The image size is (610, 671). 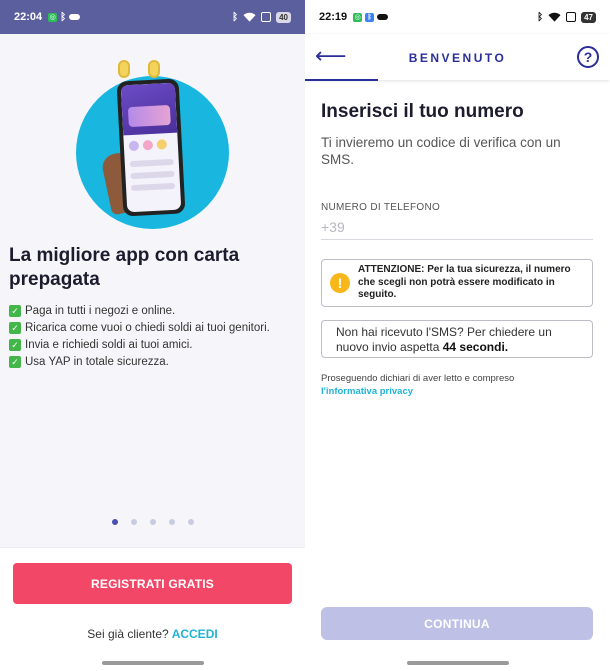 I want to click on page-heading: Inserisci il tuo numero, so click(x=422, y=111).